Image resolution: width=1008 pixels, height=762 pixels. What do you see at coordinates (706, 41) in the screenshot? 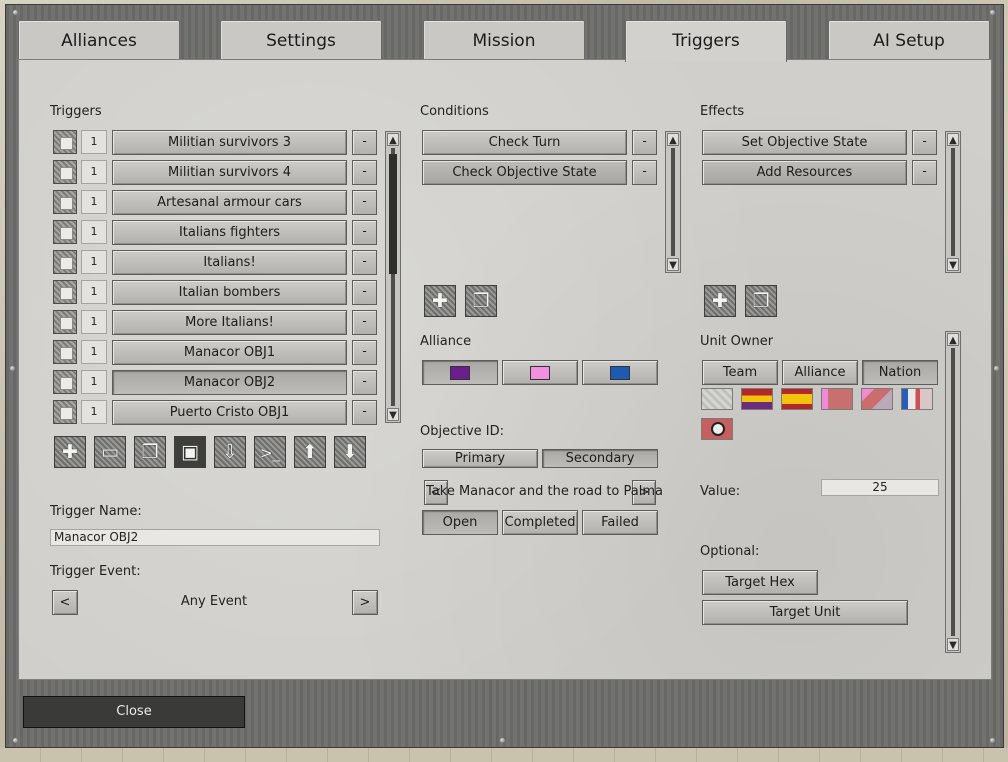
I see `tab-triggers: Triggers` at bounding box center [706, 41].